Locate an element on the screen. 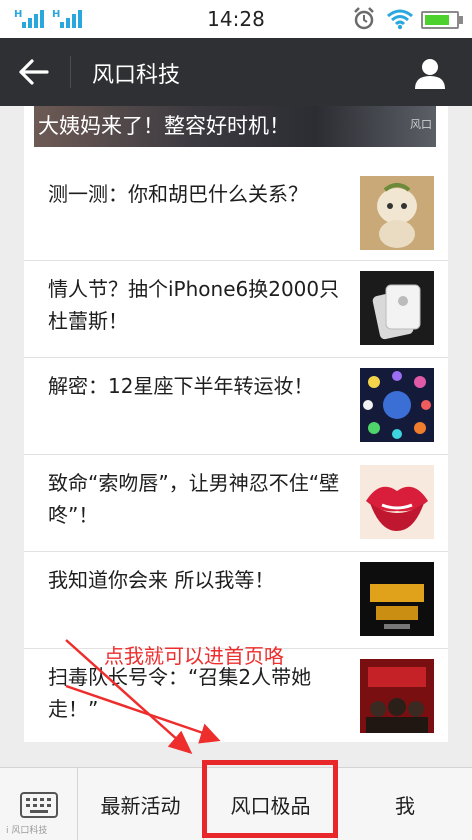 This screenshot has width=472, height=840. annotation-text: 点我就可以进首页咯 is located at coordinates (194, 656).